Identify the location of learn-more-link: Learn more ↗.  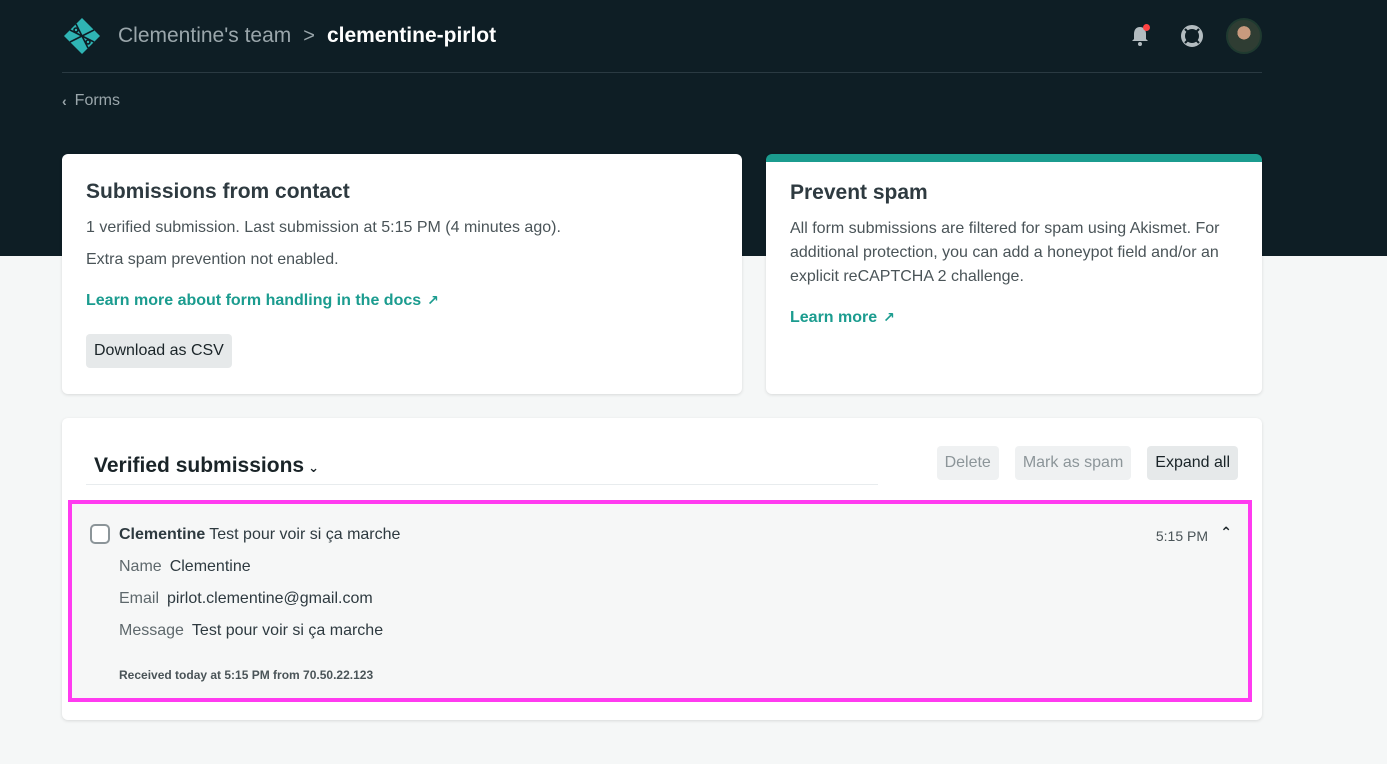
(842, 318).